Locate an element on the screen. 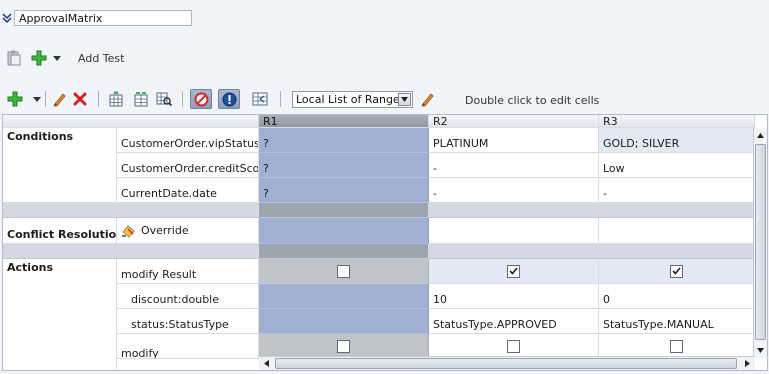 This screenshot has height=374, width=769. add-rule-dropdown-icon is located at coordinates (37, 99).